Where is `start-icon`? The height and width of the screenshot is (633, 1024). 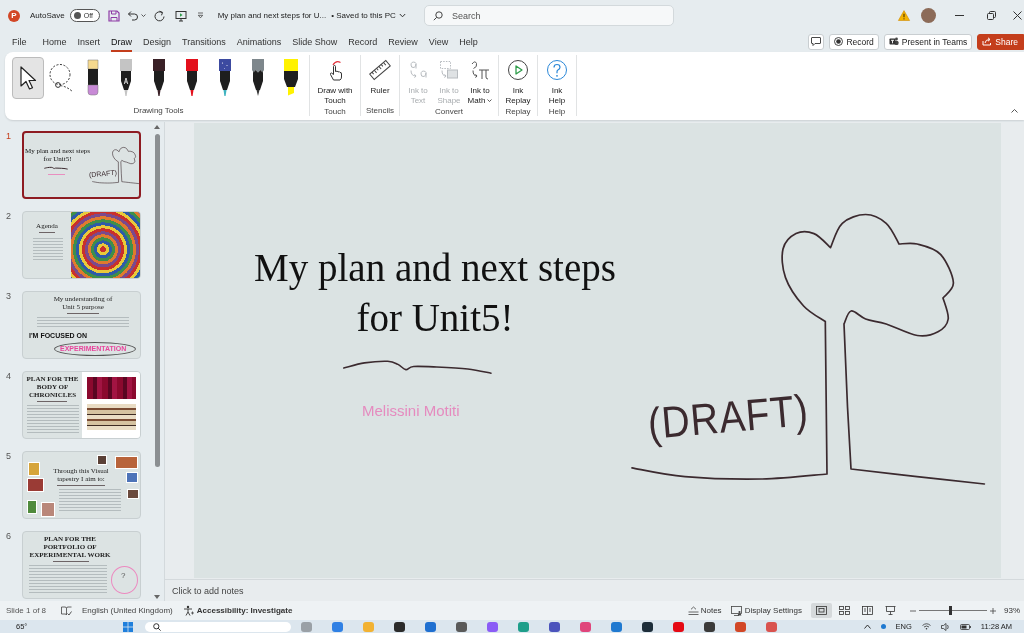 start-icon is located at coordinates (128, 626).